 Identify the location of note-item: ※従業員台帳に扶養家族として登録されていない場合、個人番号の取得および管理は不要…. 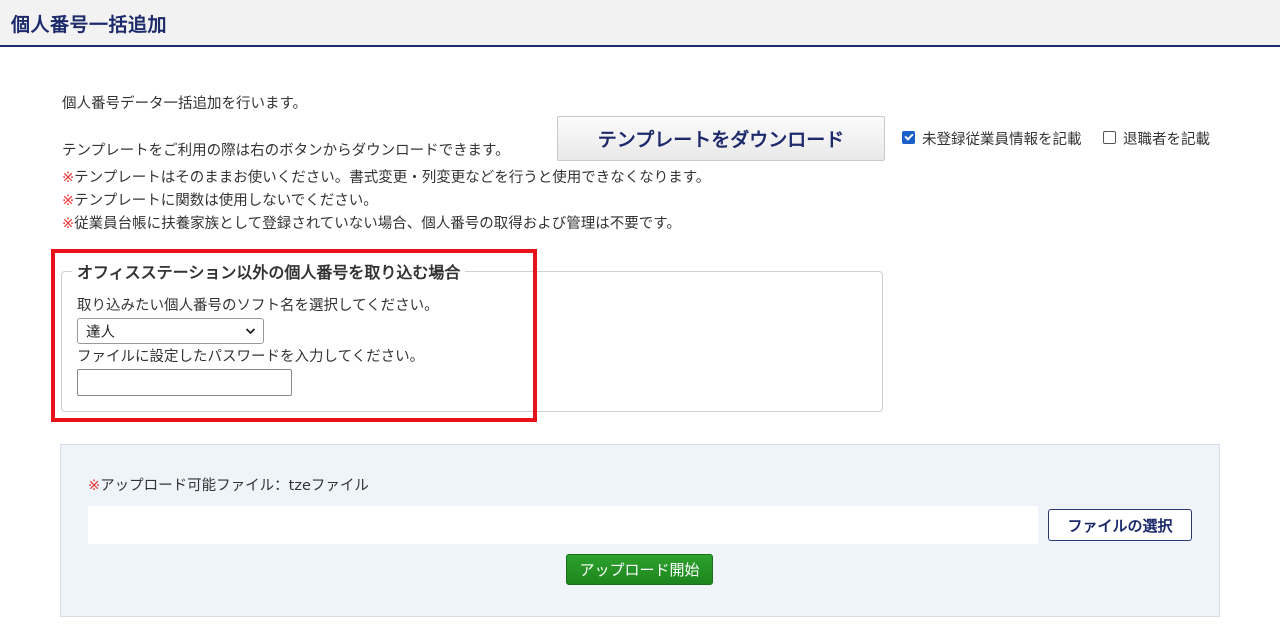
(371, 224).